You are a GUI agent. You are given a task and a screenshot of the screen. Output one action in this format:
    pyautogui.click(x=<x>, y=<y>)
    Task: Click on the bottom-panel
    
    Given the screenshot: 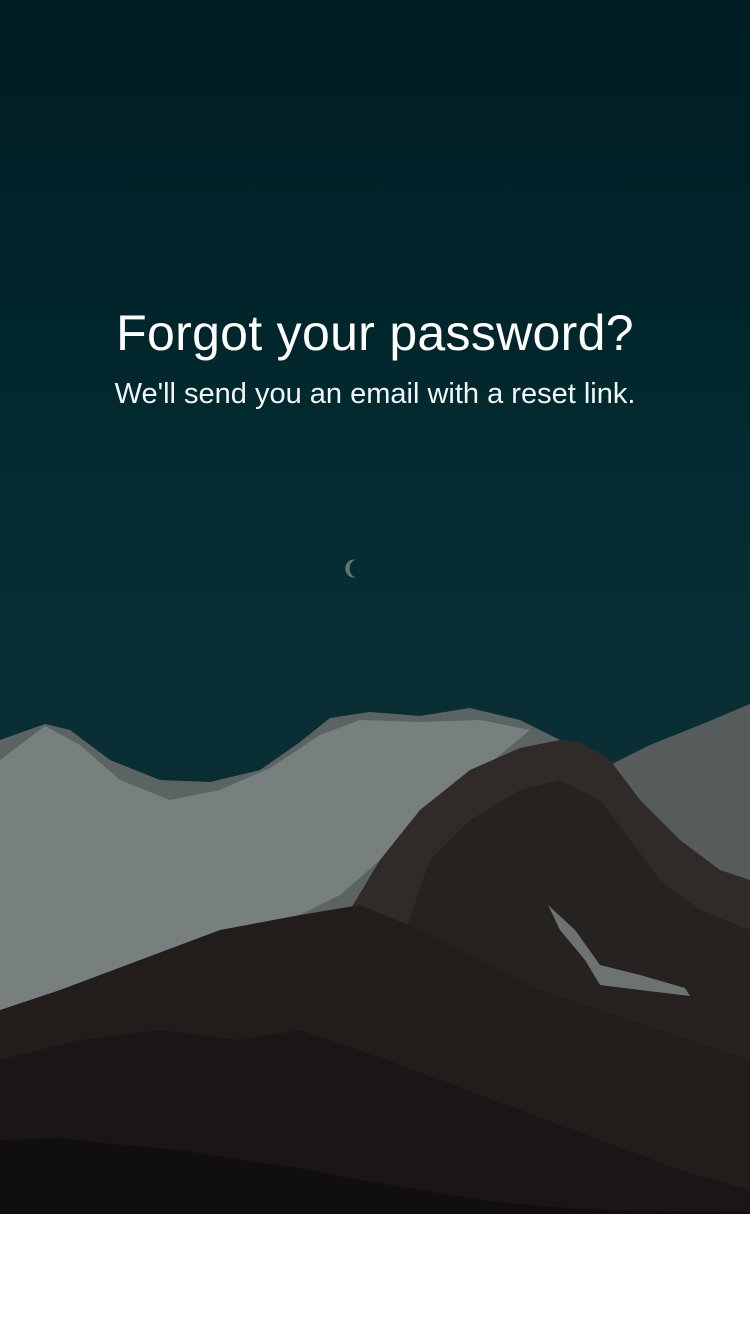 What is the action you would take?
    pyautogui.click(x=375, y=1274)
    